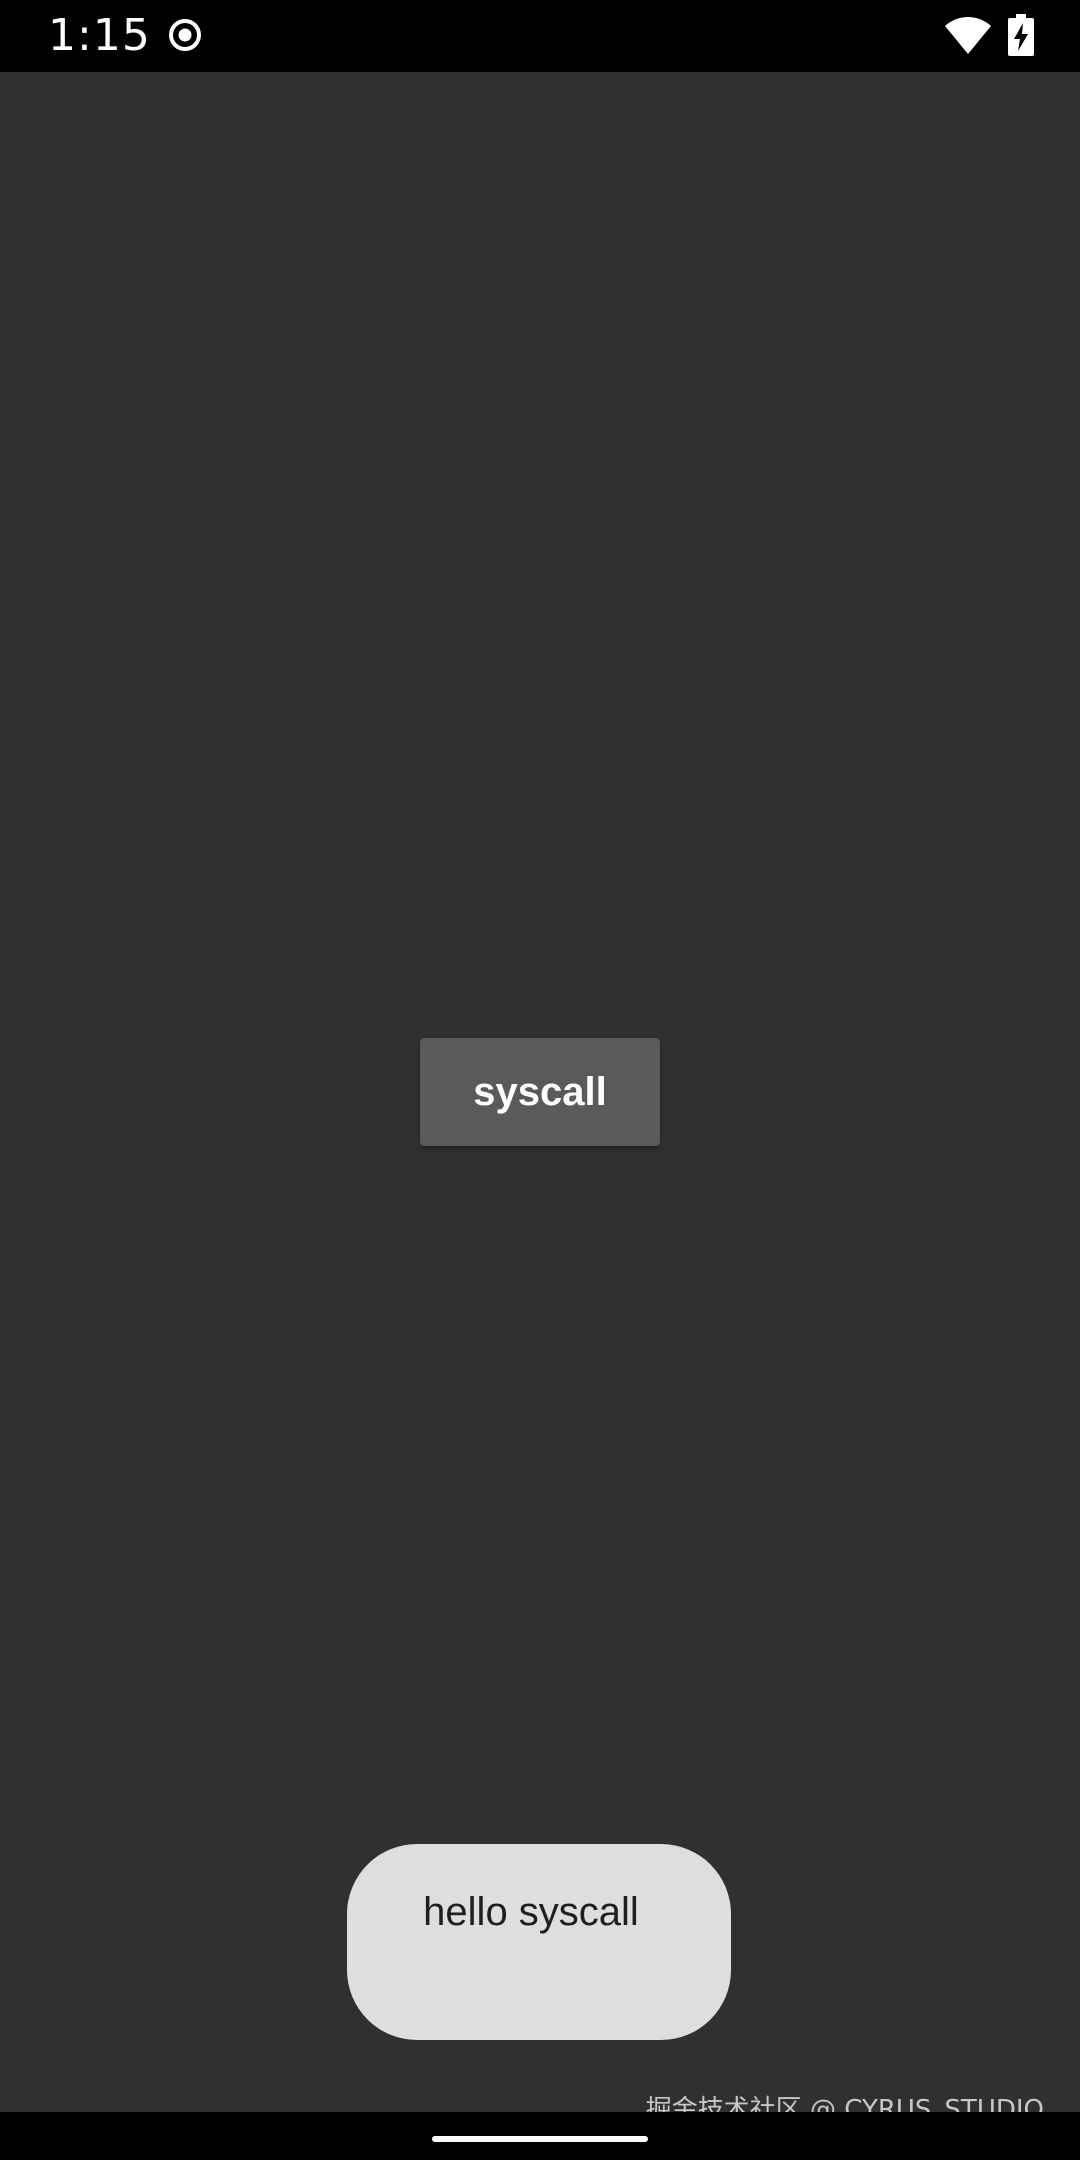  Describe the element at coordinates (540, 36) in the screenshot. I see `status-bar: 1:15` at that location.